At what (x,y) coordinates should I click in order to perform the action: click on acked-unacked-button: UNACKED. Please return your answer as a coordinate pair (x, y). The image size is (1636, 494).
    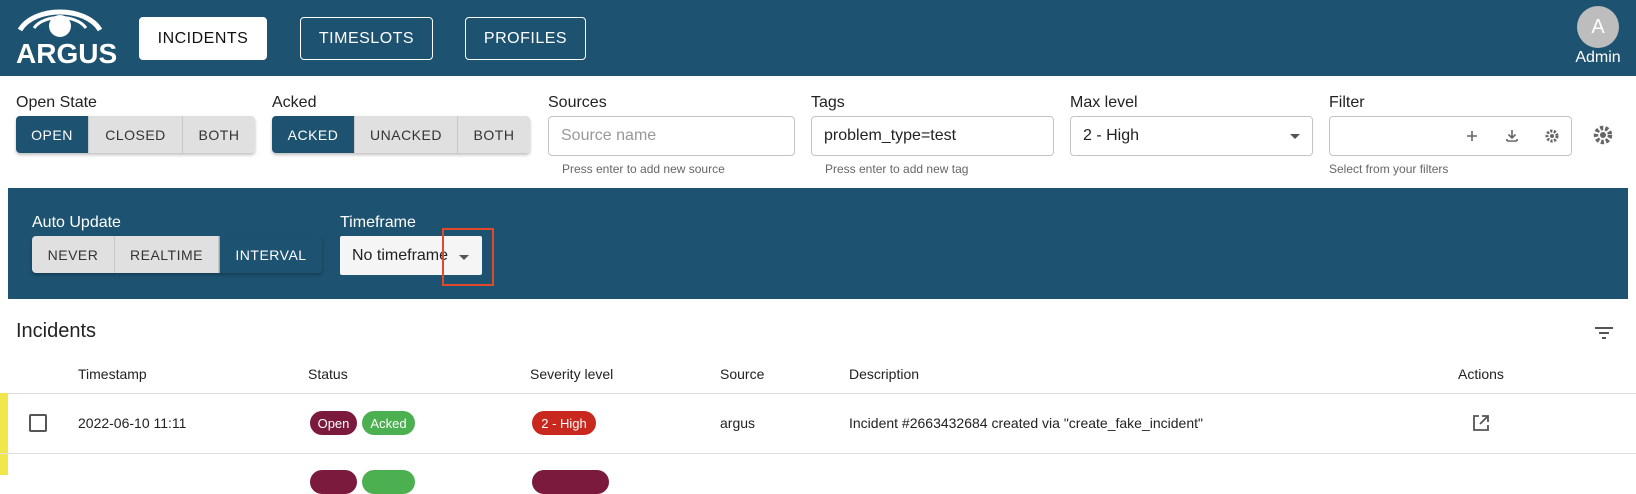
    Looking at the image, I should click on (406, 134).